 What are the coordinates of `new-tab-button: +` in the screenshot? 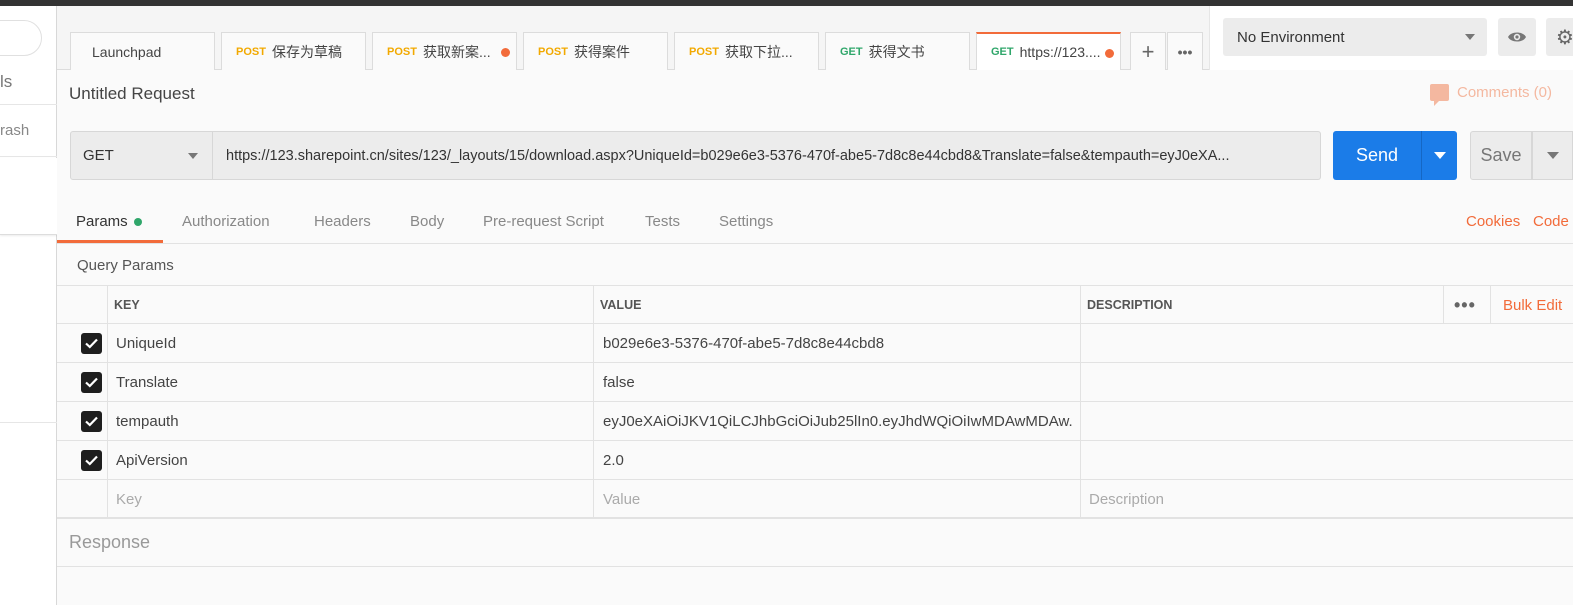 It's located at (1148, 51).